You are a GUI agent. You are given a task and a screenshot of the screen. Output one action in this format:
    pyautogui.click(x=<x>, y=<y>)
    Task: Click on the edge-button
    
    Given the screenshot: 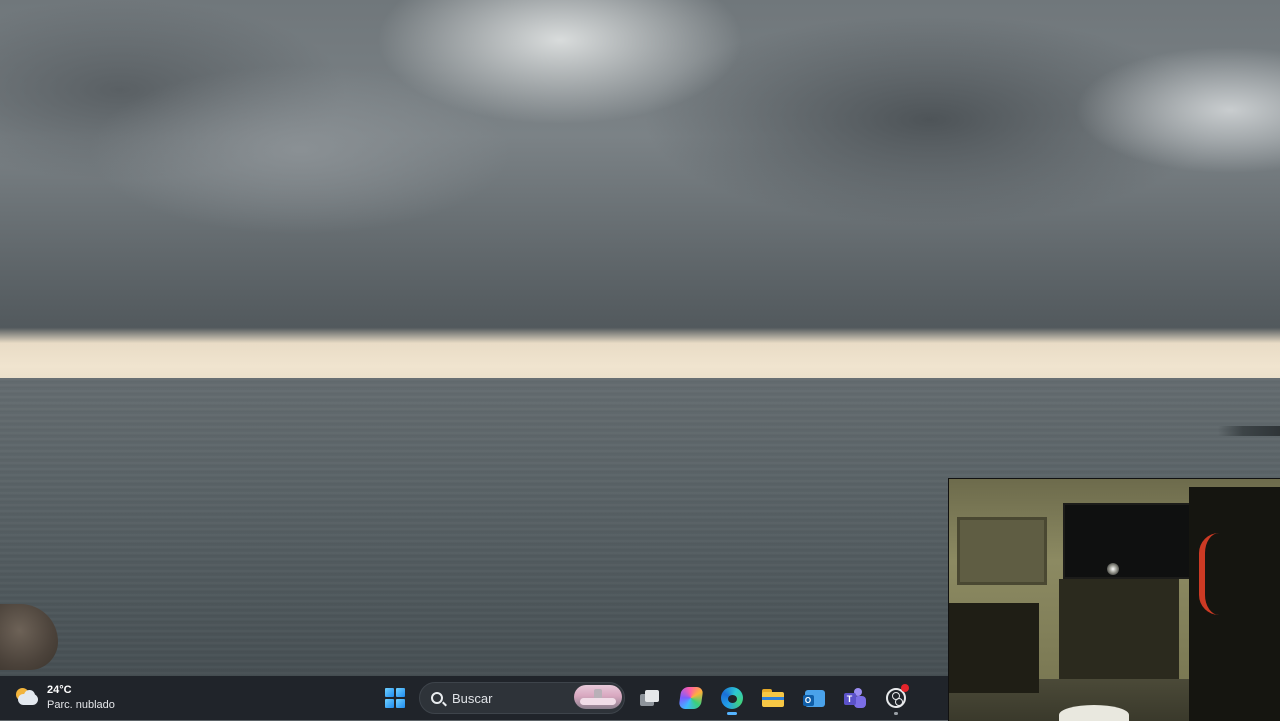 What is the action you would take?
    pyautogui.click(x=732, y=698)
    